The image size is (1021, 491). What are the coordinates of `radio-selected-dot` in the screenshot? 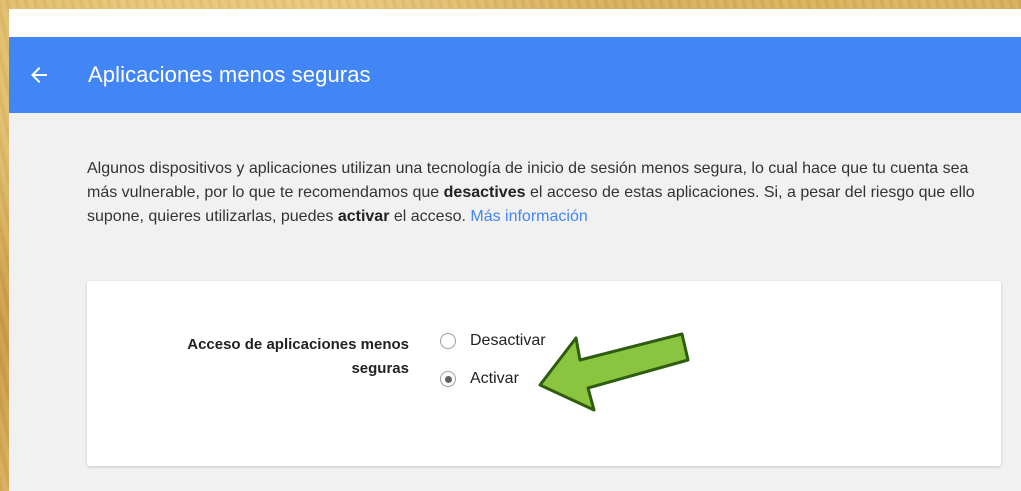 It's located at (448, 379).